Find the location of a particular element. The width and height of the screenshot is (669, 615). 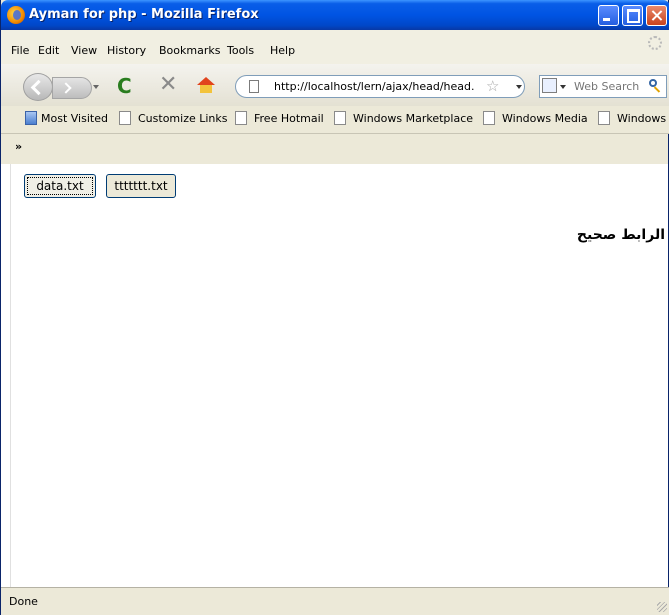

bookmark-windows: Windows is located at coordinates (641, 118).